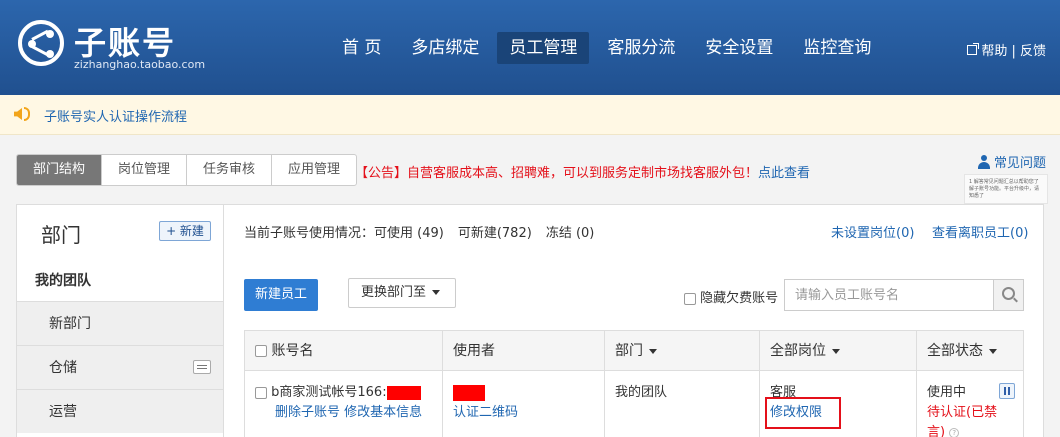 The width and height of the screenshot is (1060, 437). I want to click on speaker-icon, so click(18, 114).